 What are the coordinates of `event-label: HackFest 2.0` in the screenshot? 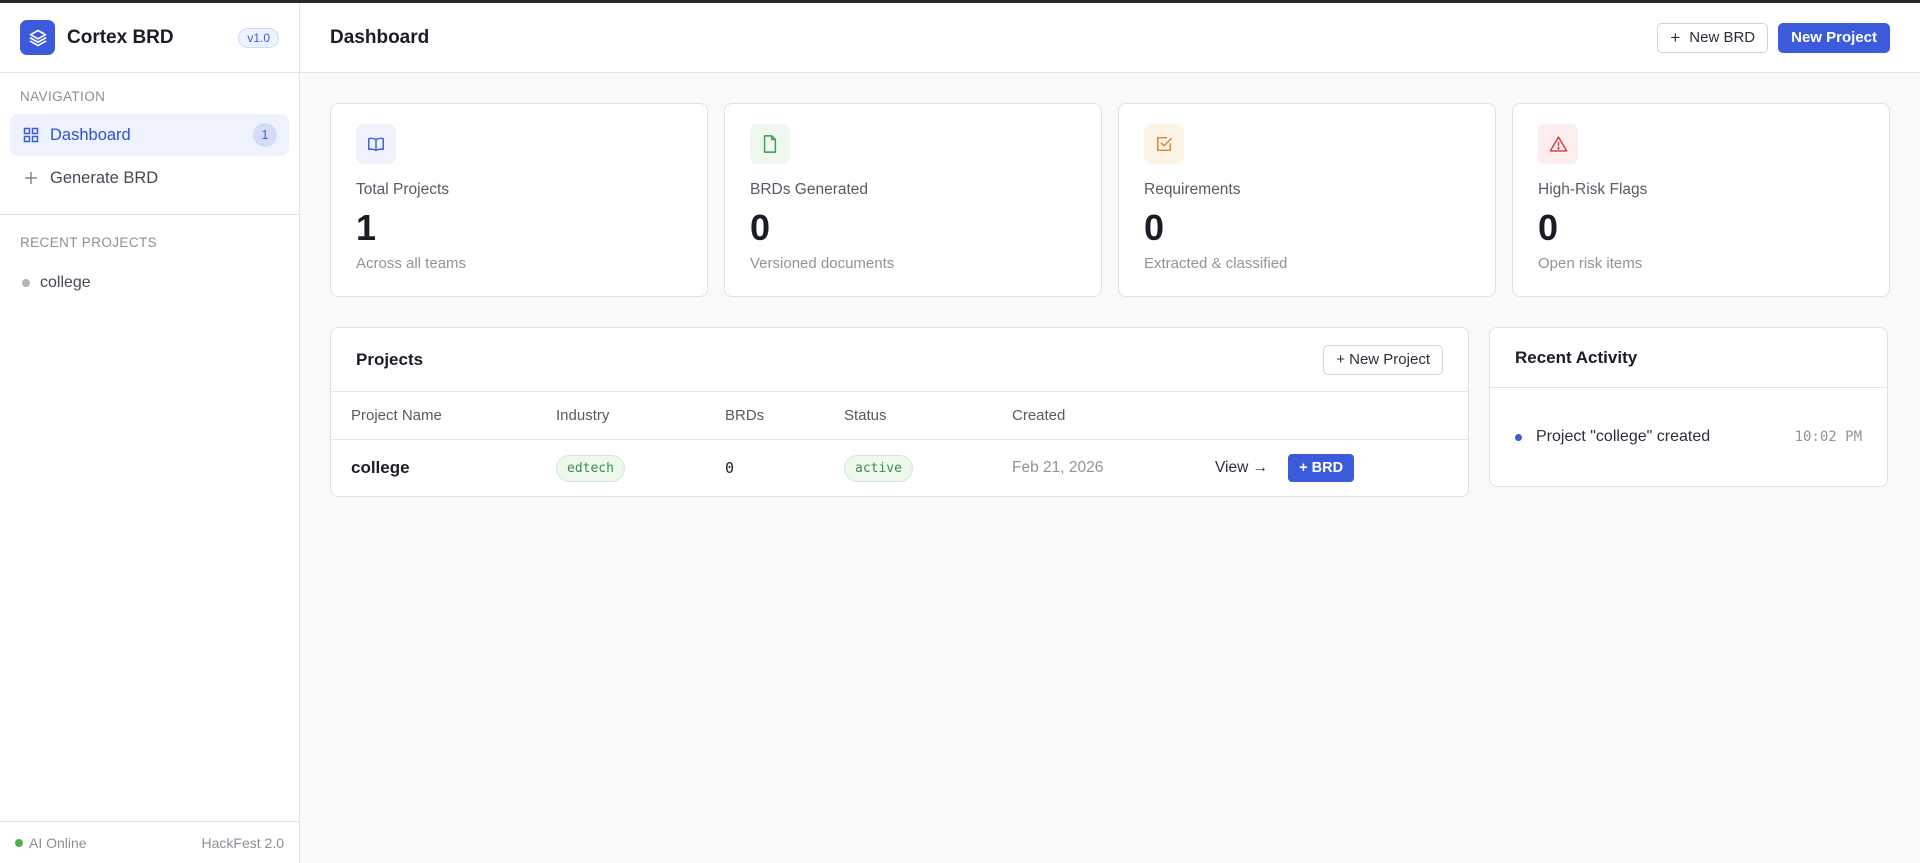 It's located at (242, 842).